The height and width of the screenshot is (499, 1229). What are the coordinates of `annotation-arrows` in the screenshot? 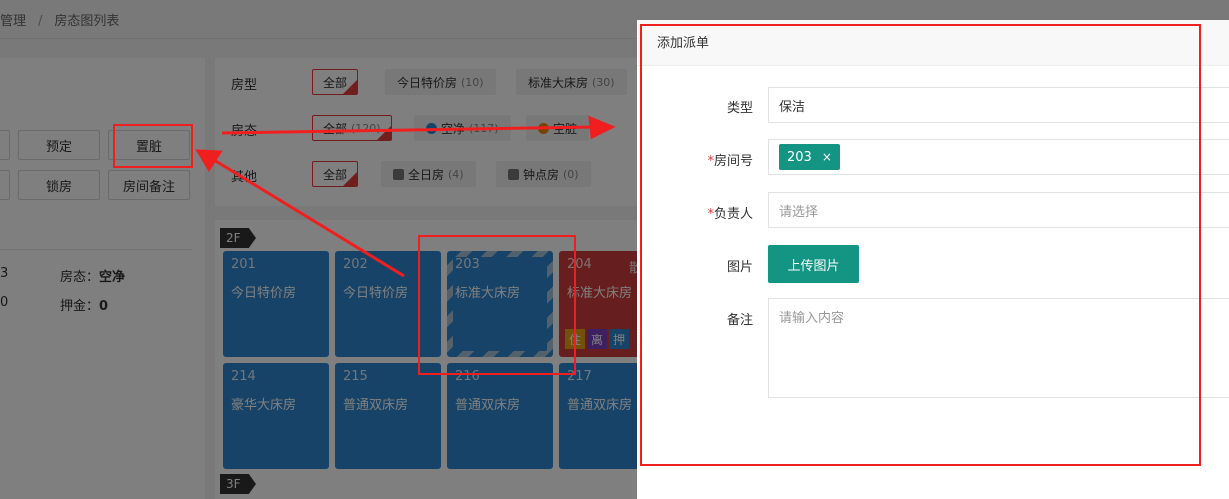 It's located at (405, 196).